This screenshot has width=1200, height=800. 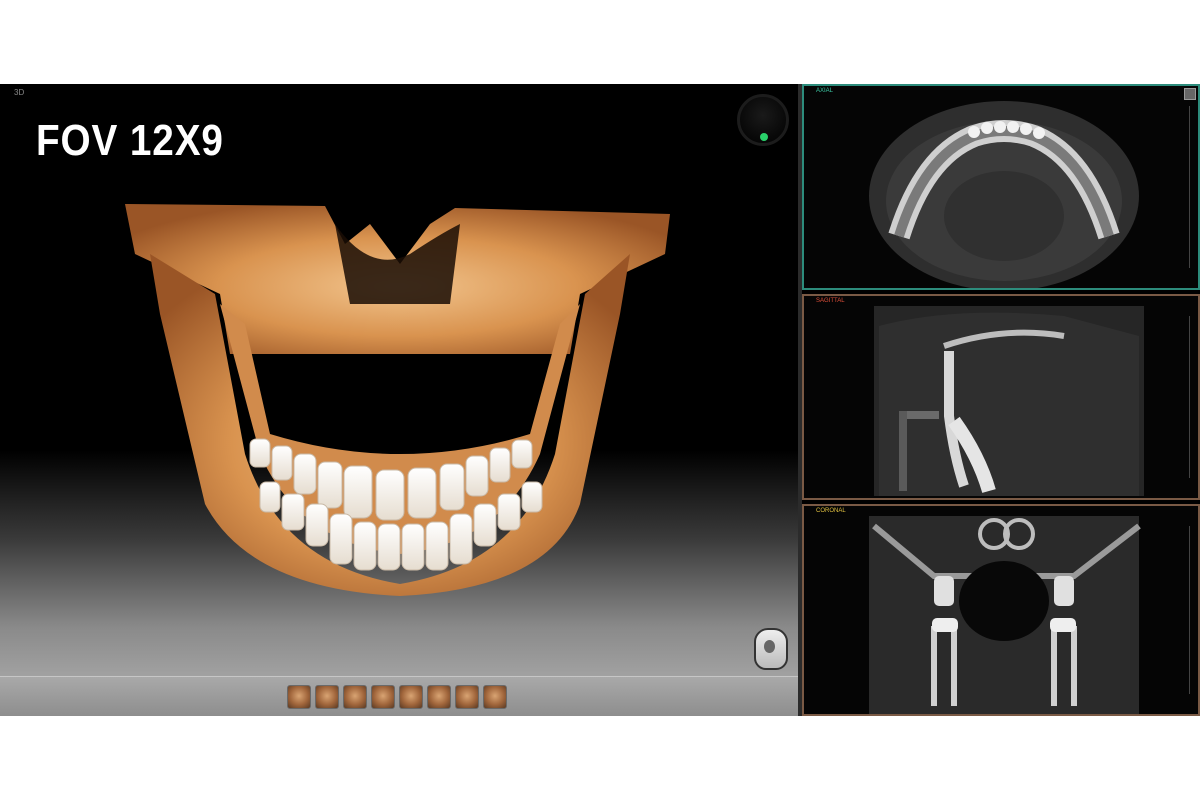 I want to click on fov-label: FOV 12X9, so click(x=130, y=140).